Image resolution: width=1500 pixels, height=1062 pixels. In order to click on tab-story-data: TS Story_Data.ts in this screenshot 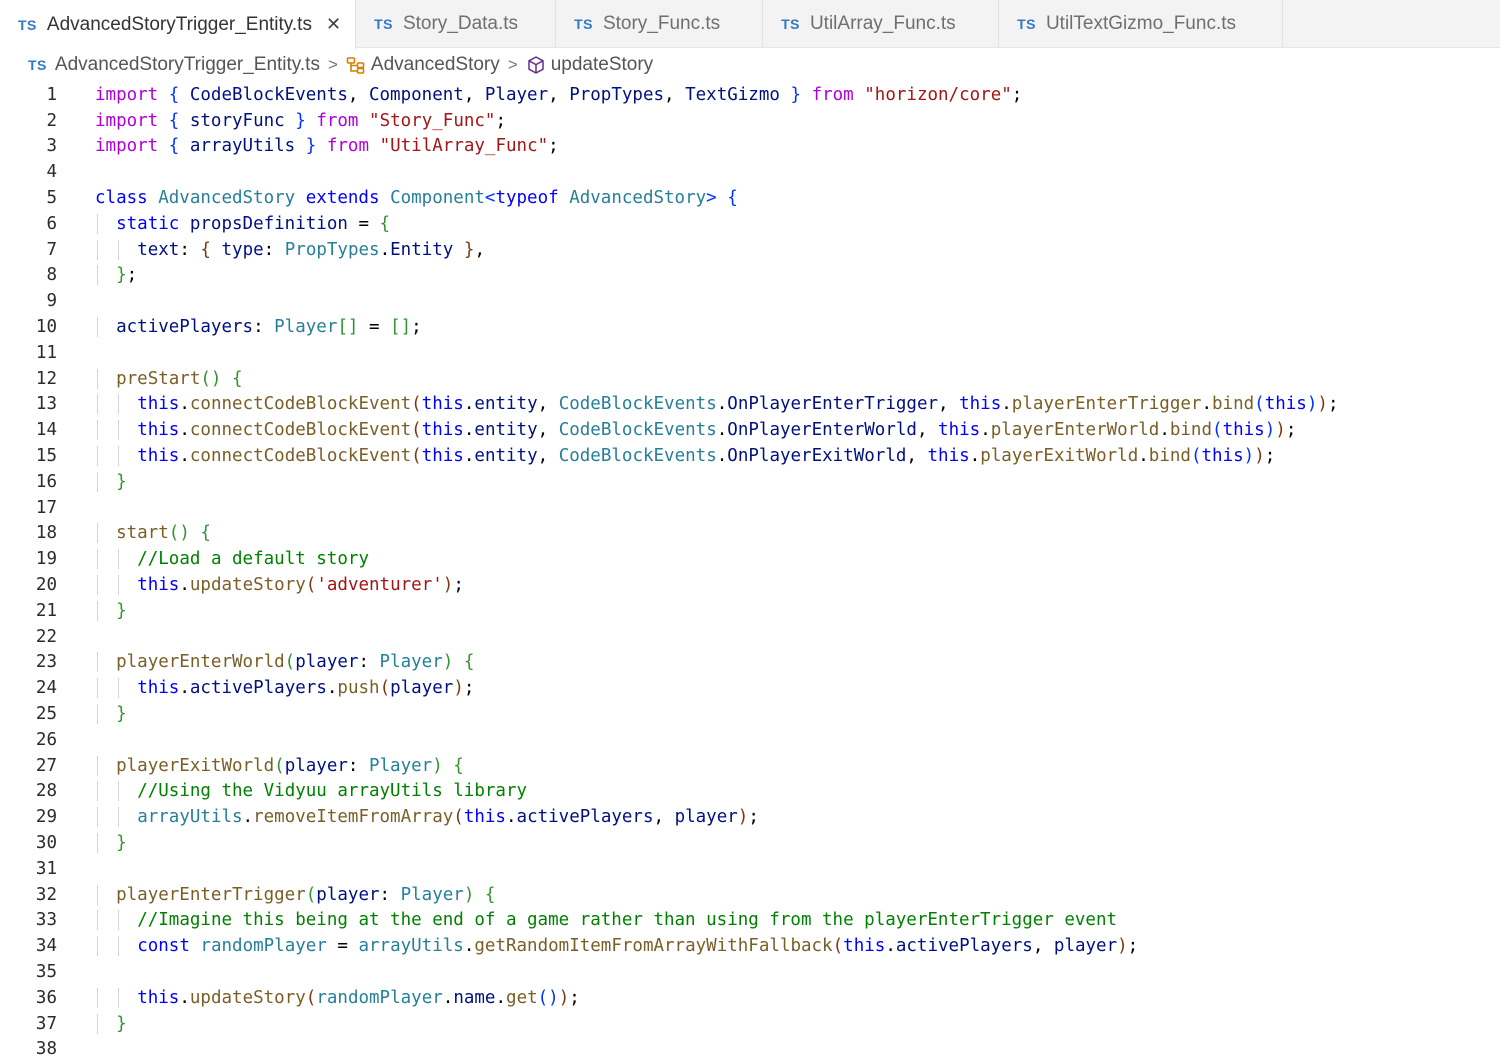, I will do `click(456, 23)`.